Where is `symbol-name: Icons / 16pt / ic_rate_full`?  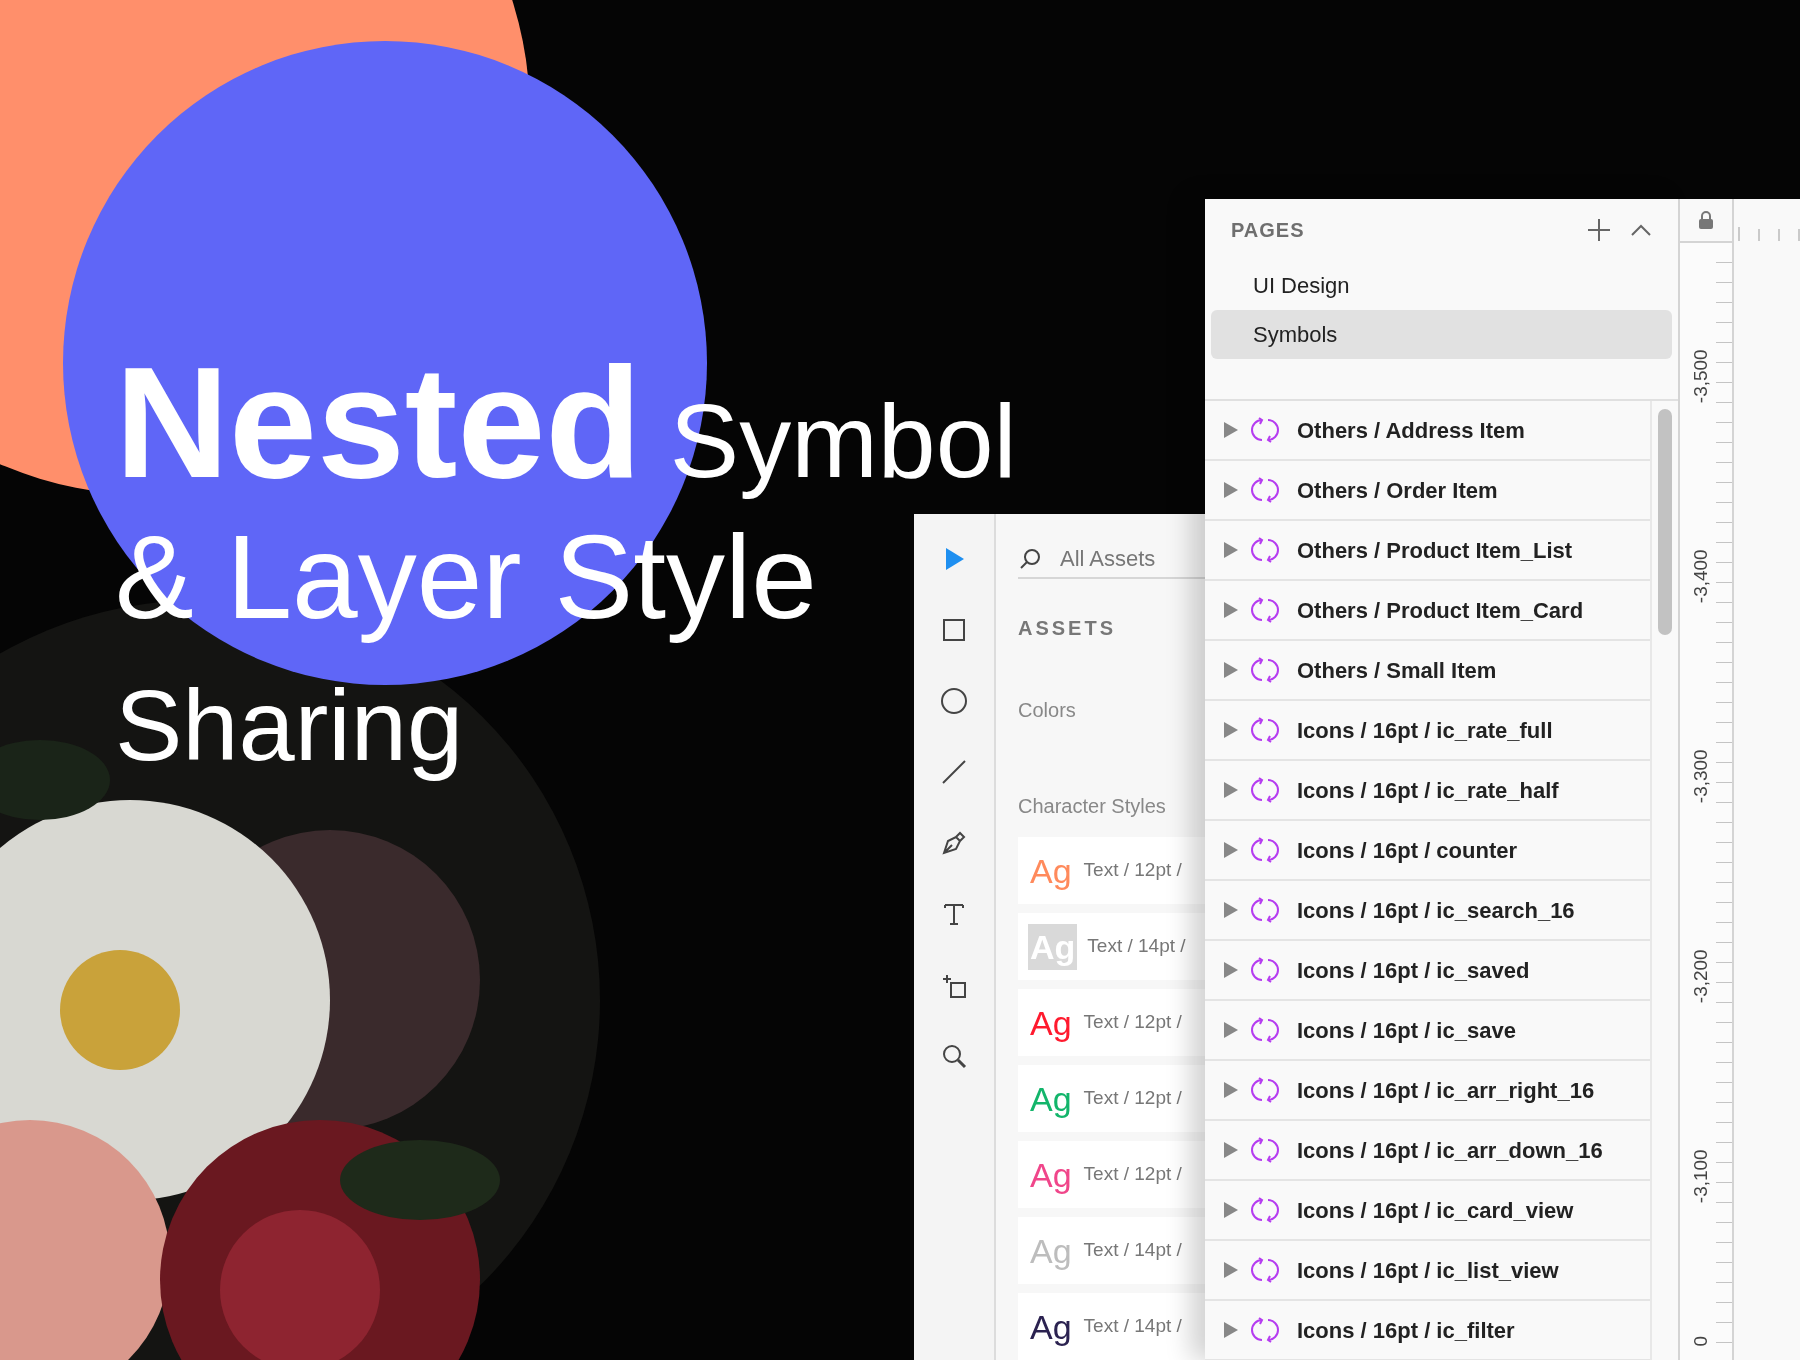
symbol-name: Icons / 16pt / ic_rate_full is located at coordinates (1425, 730).